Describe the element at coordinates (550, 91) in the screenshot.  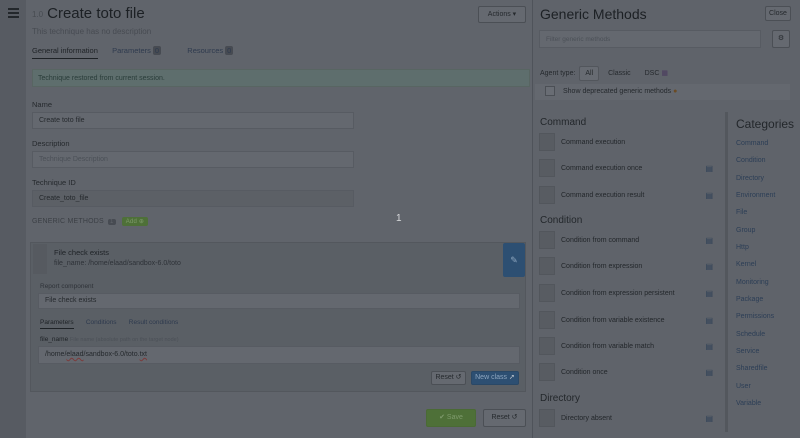
I see `show-deprecated-checkbox` at that location.